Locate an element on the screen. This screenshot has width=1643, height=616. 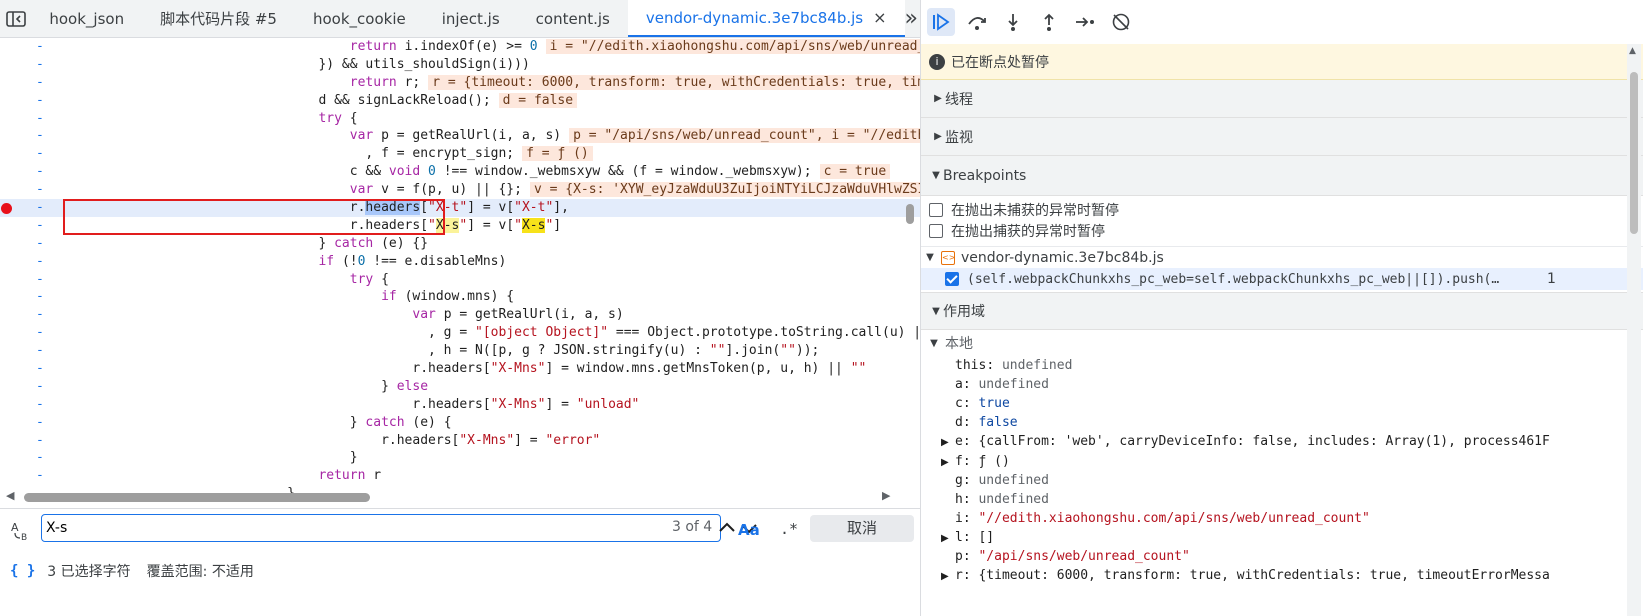
pretty-print-icon: { } is located at coordinates (22, 571).